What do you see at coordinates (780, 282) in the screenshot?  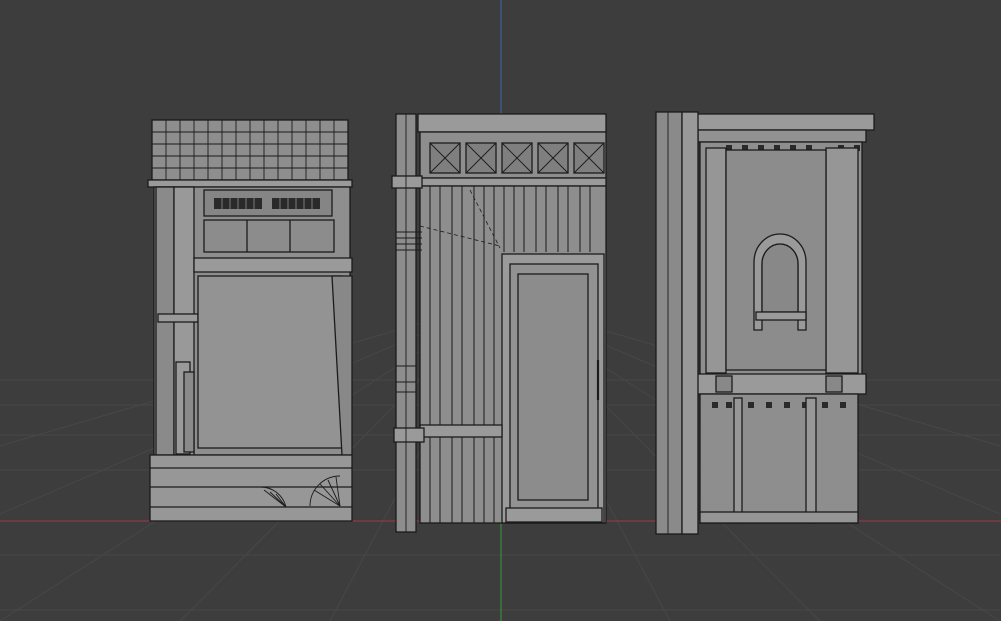 I see `arch-window` at bounding box center [780, 282].